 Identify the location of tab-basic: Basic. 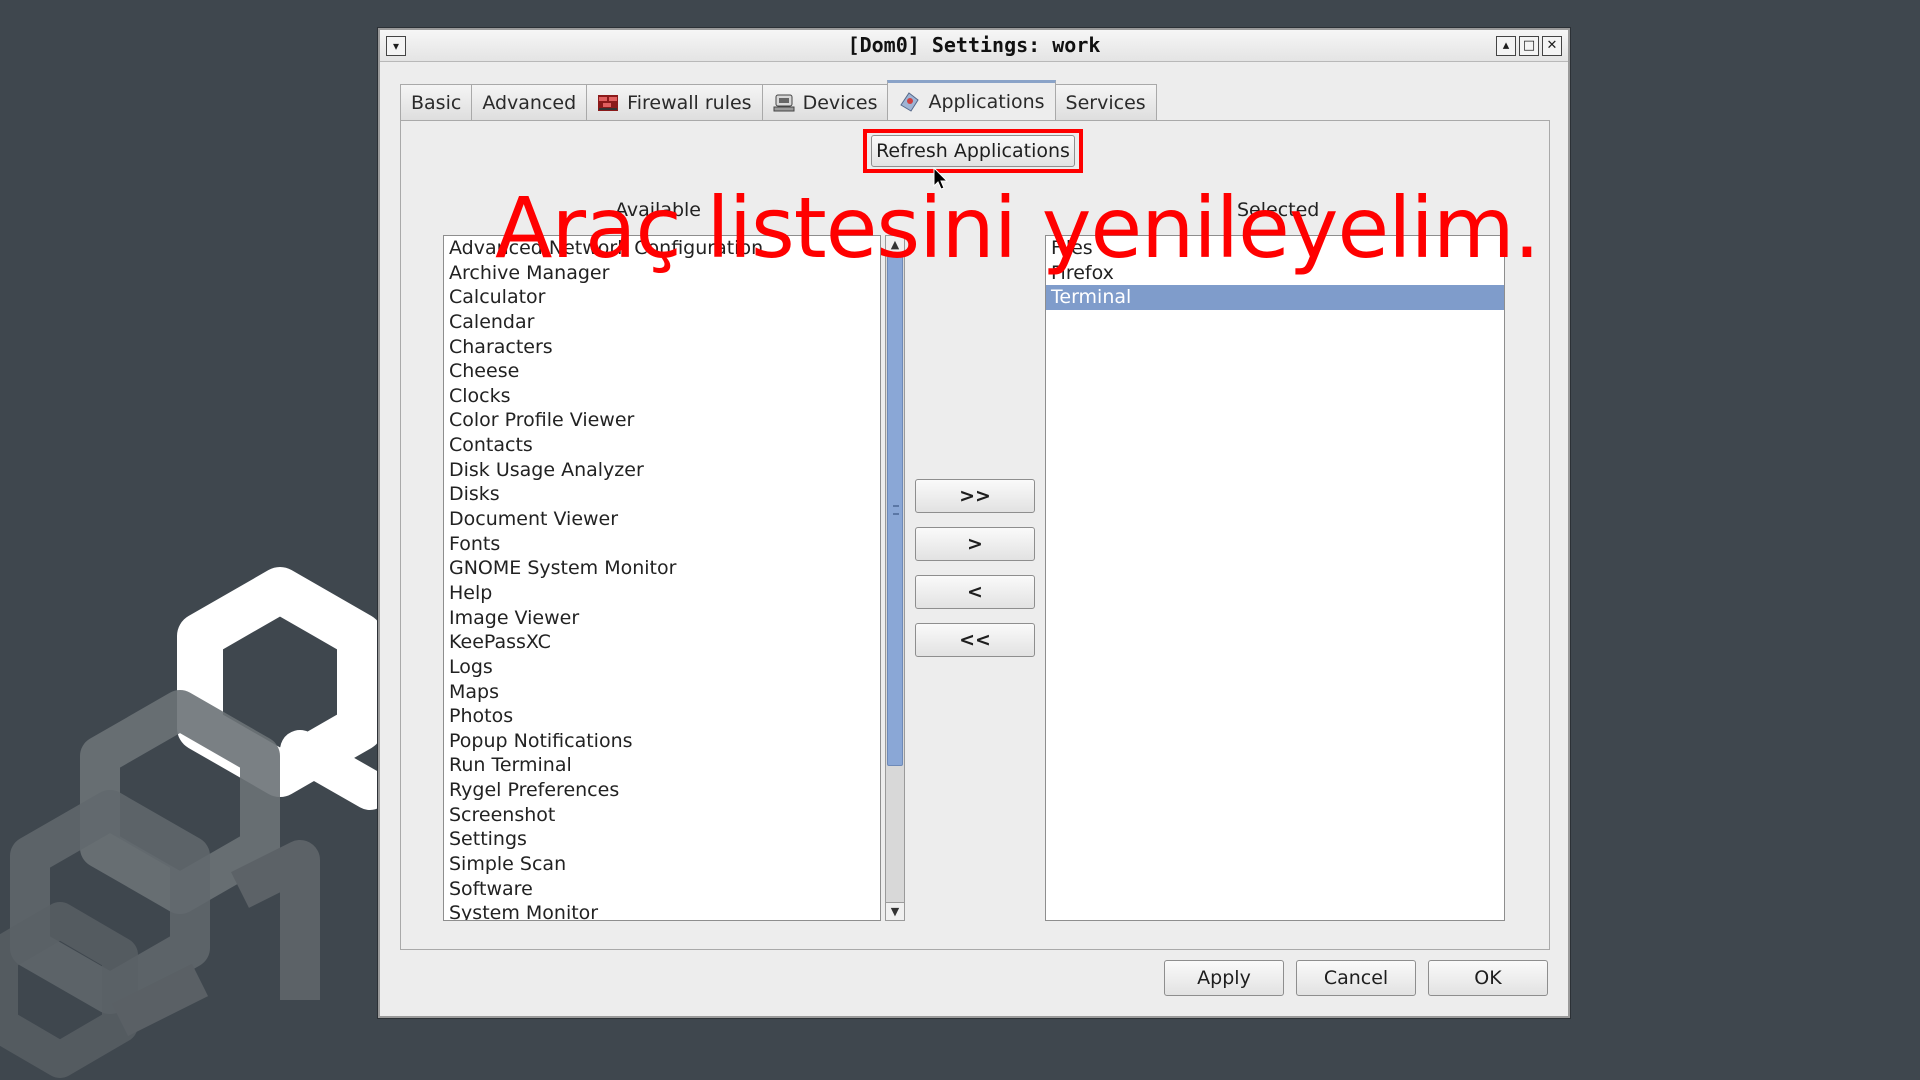
(436, 102).